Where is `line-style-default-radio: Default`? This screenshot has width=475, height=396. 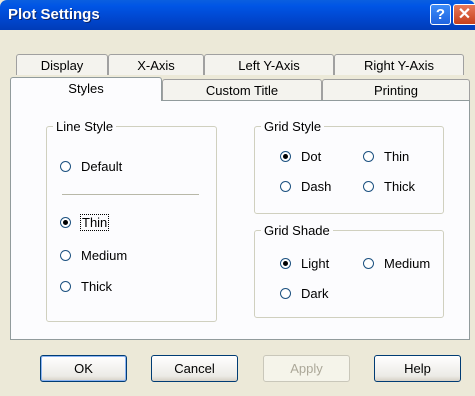 line-style-default-radio: Default is located at coordinates (91, 166).